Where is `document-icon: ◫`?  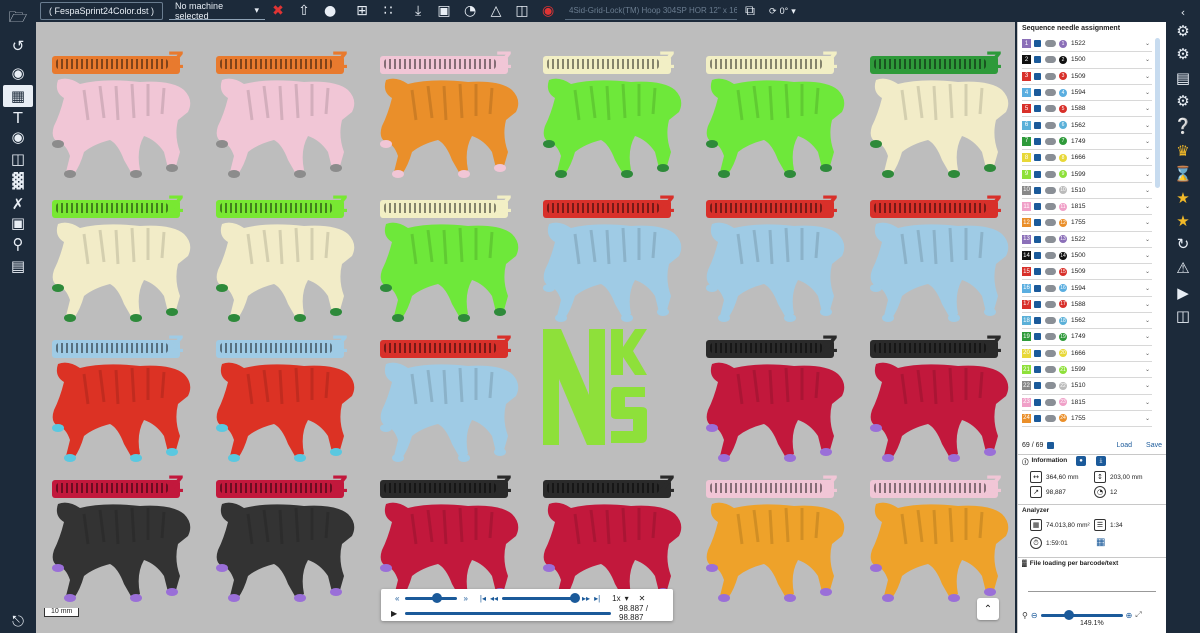
document-icon: ◫ is located at coordinates (1183, 316).